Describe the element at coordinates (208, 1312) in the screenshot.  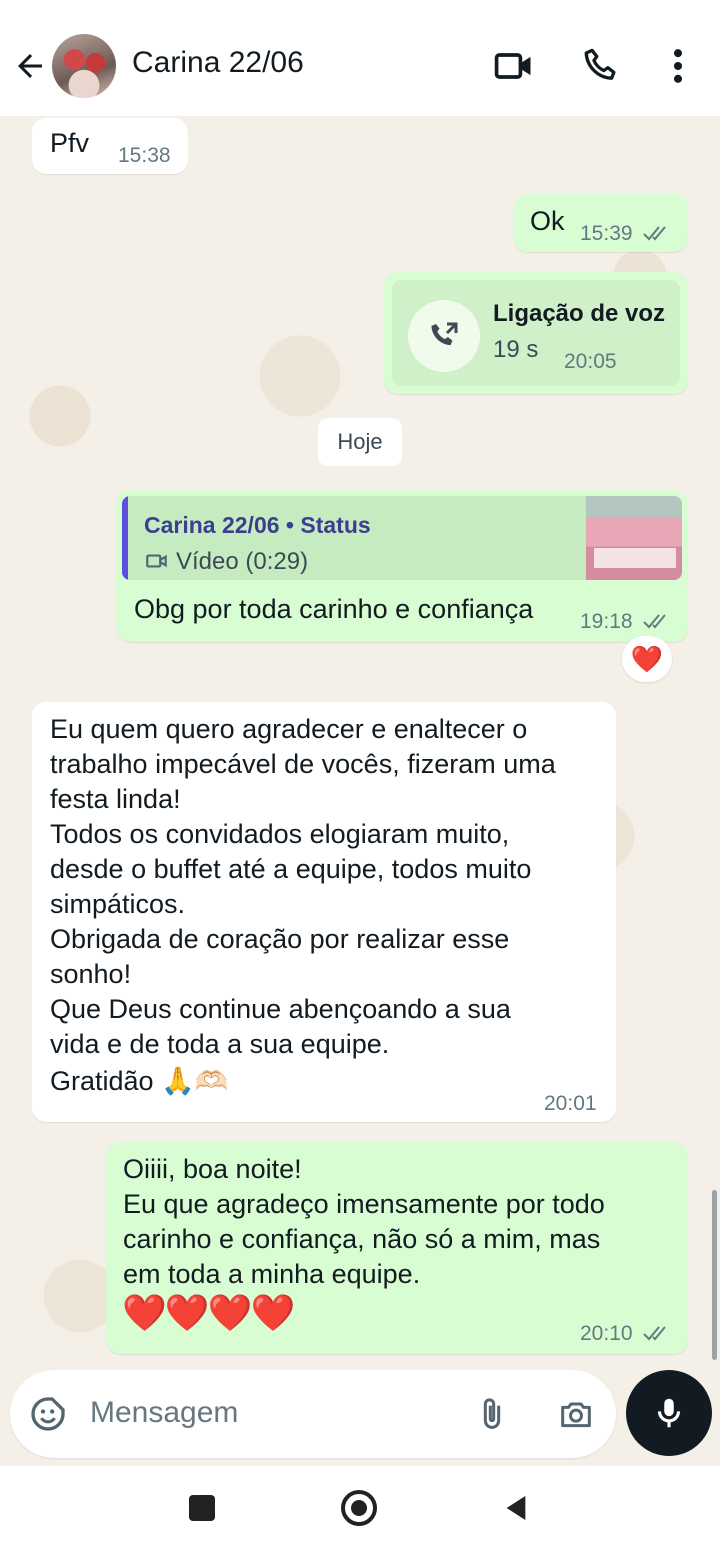
I see `hearts-emoji: ❤️❤️❤️❤️` at that location.